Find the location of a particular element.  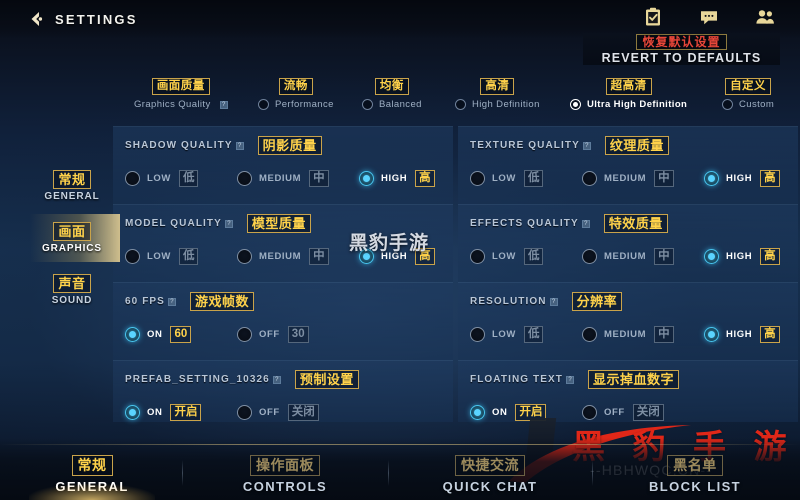

preset-balanced: 均衡 Balanced is located at coordinates (392, 94).